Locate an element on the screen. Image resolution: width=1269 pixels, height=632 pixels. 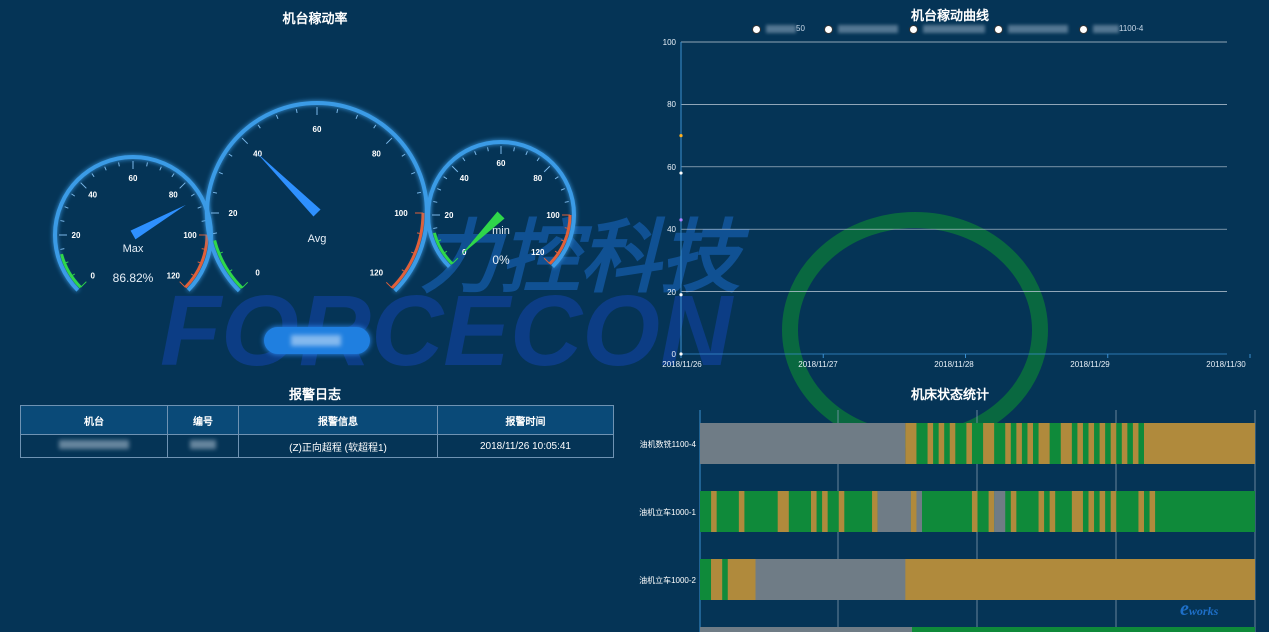
col-alarm-time: 报警时间 is located at coordinates (525, 420).